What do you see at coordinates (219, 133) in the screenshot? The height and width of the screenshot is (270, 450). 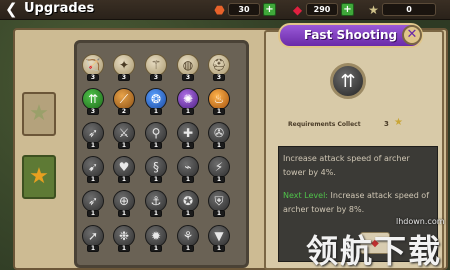 I see `upgrade-node-icon: ✇` at bounding box center [219, 133].